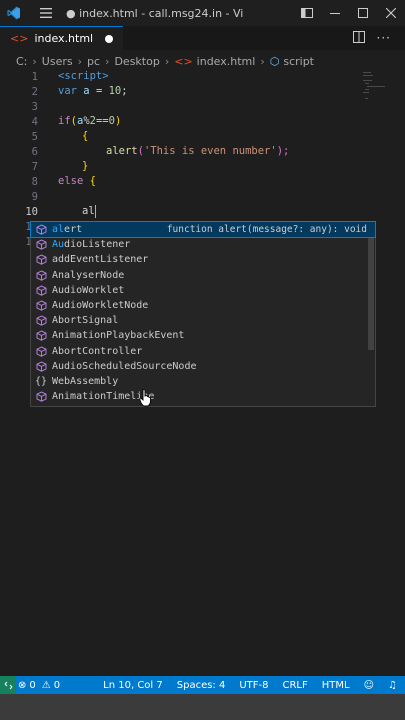  I want to click on close-icon, so click(391, 13).